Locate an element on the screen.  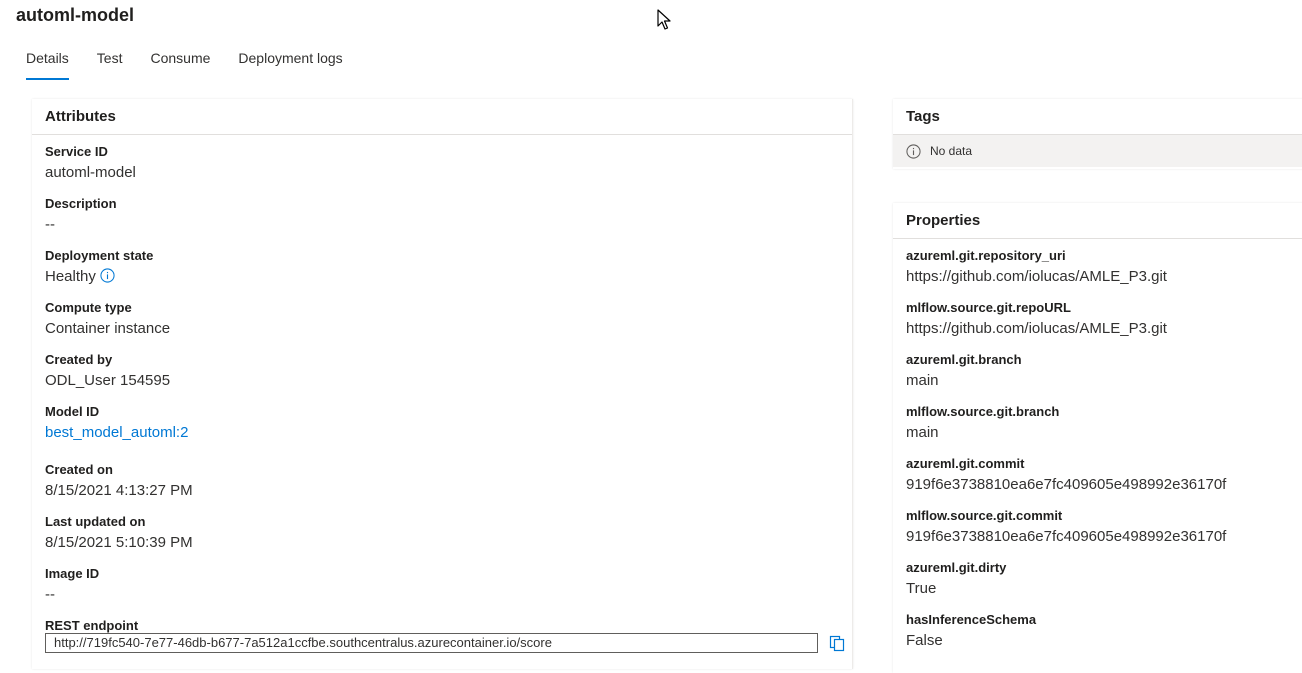
tab-consume: Consume is located at coordinates (180, 61).